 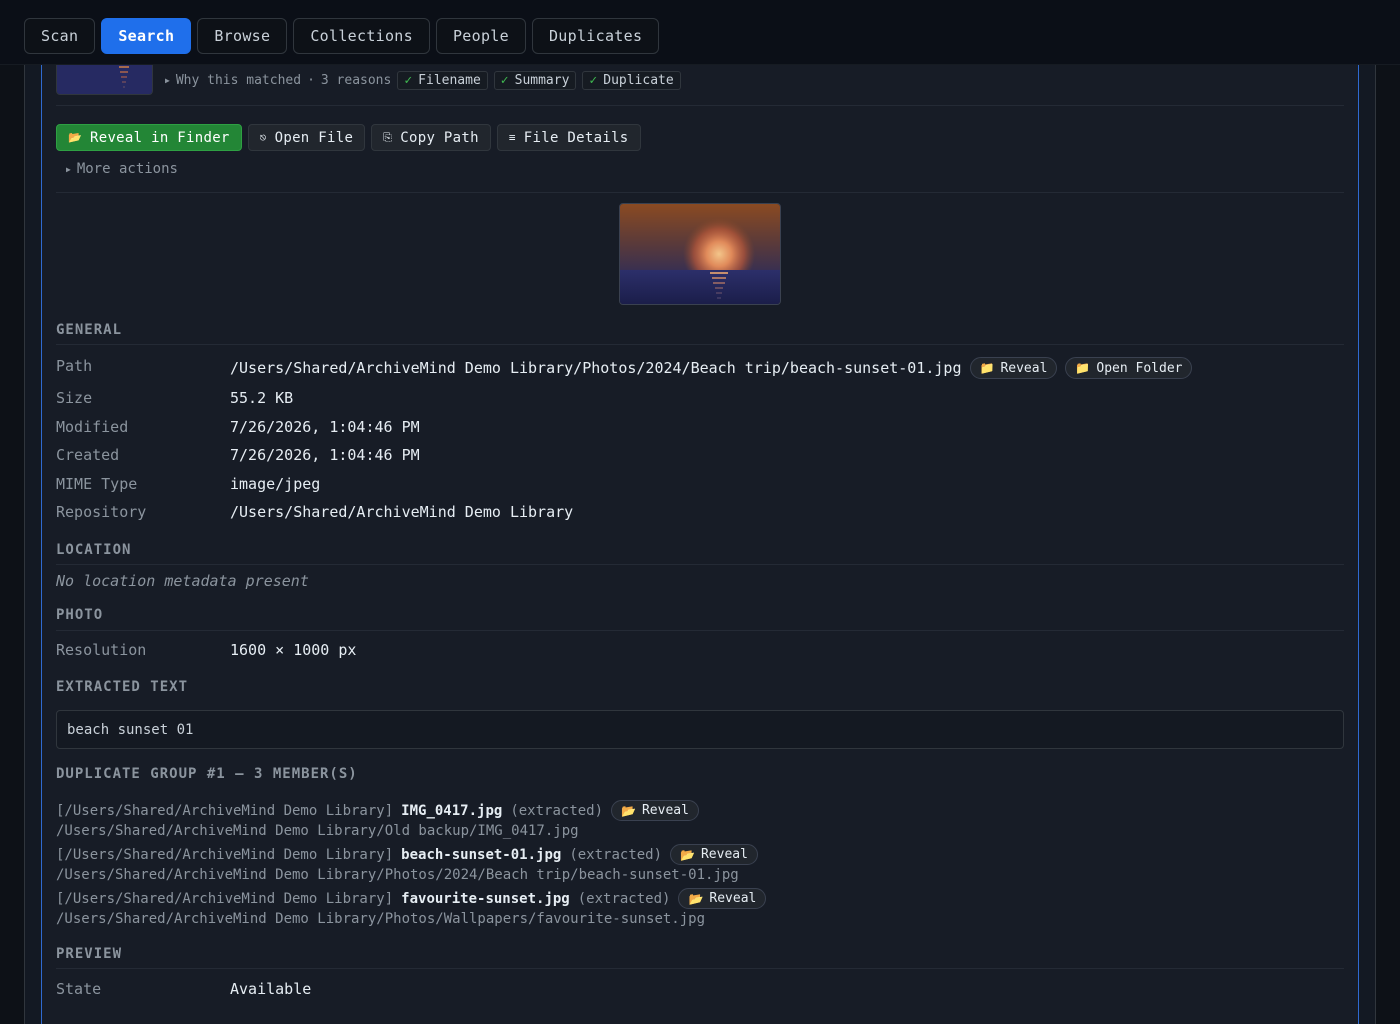 I want to click on tab-browse: Browse, so click(x=242, y=36).